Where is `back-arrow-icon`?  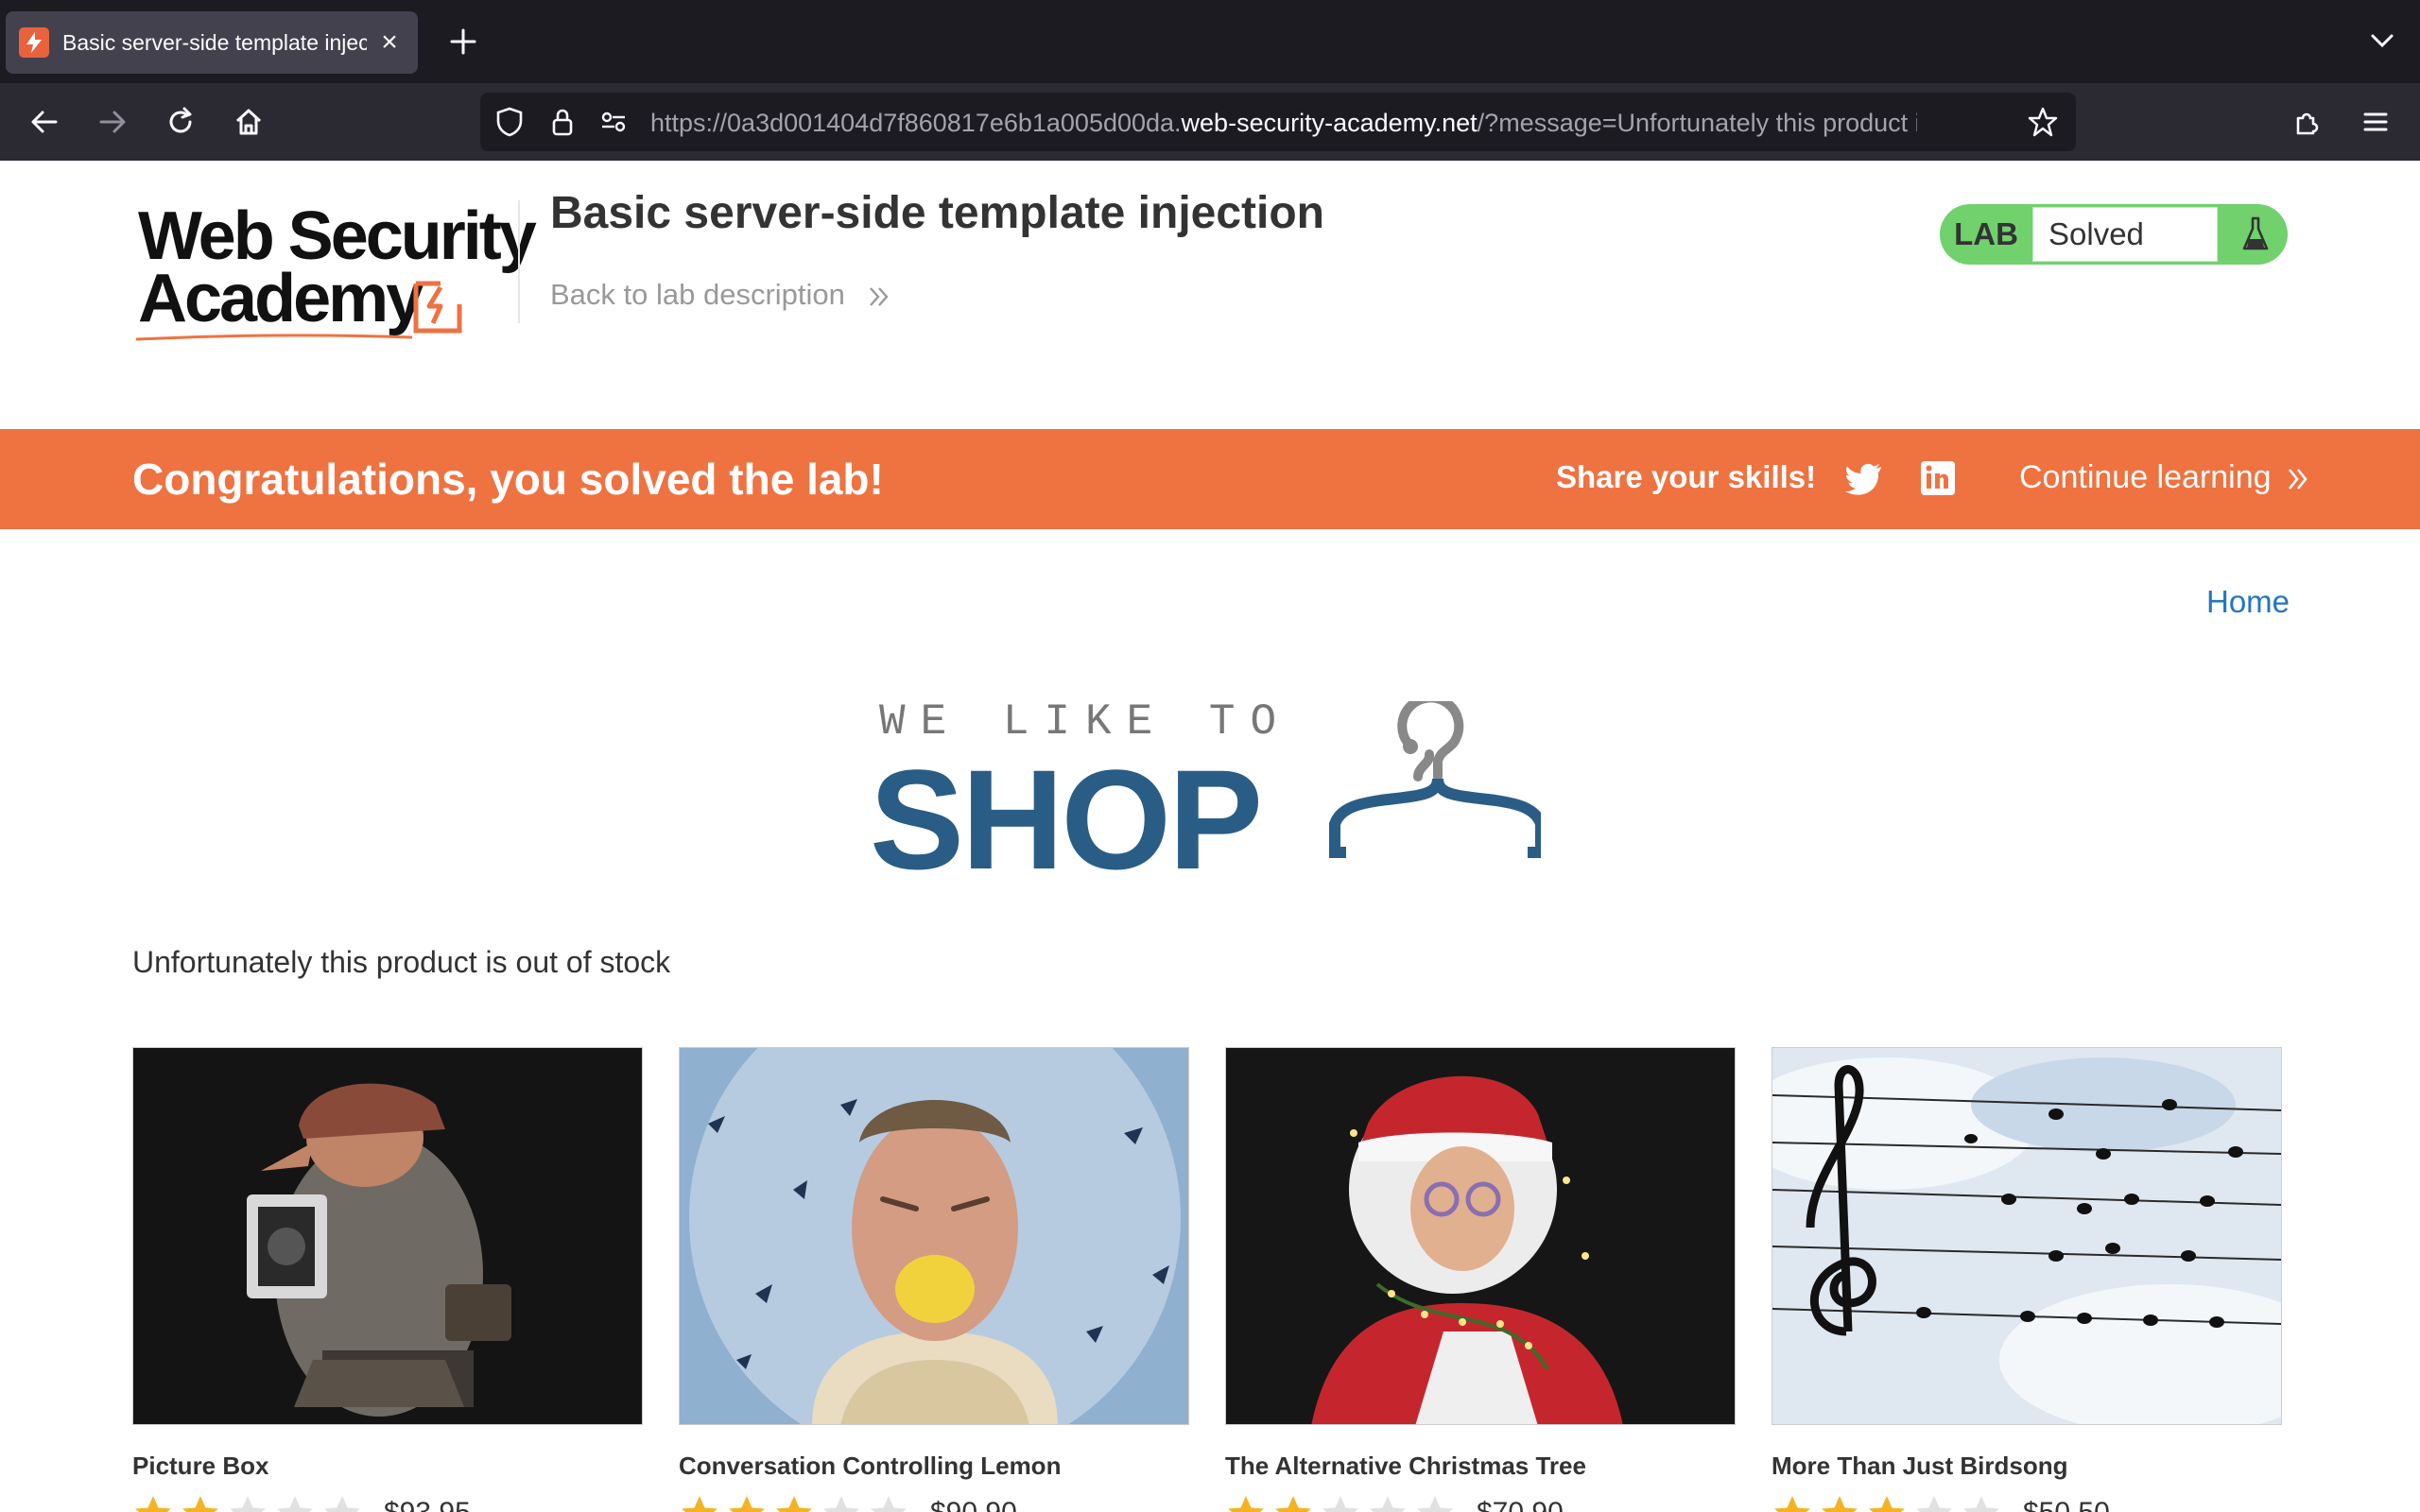
back-arrow-icon is located at coordinates (44, 122).